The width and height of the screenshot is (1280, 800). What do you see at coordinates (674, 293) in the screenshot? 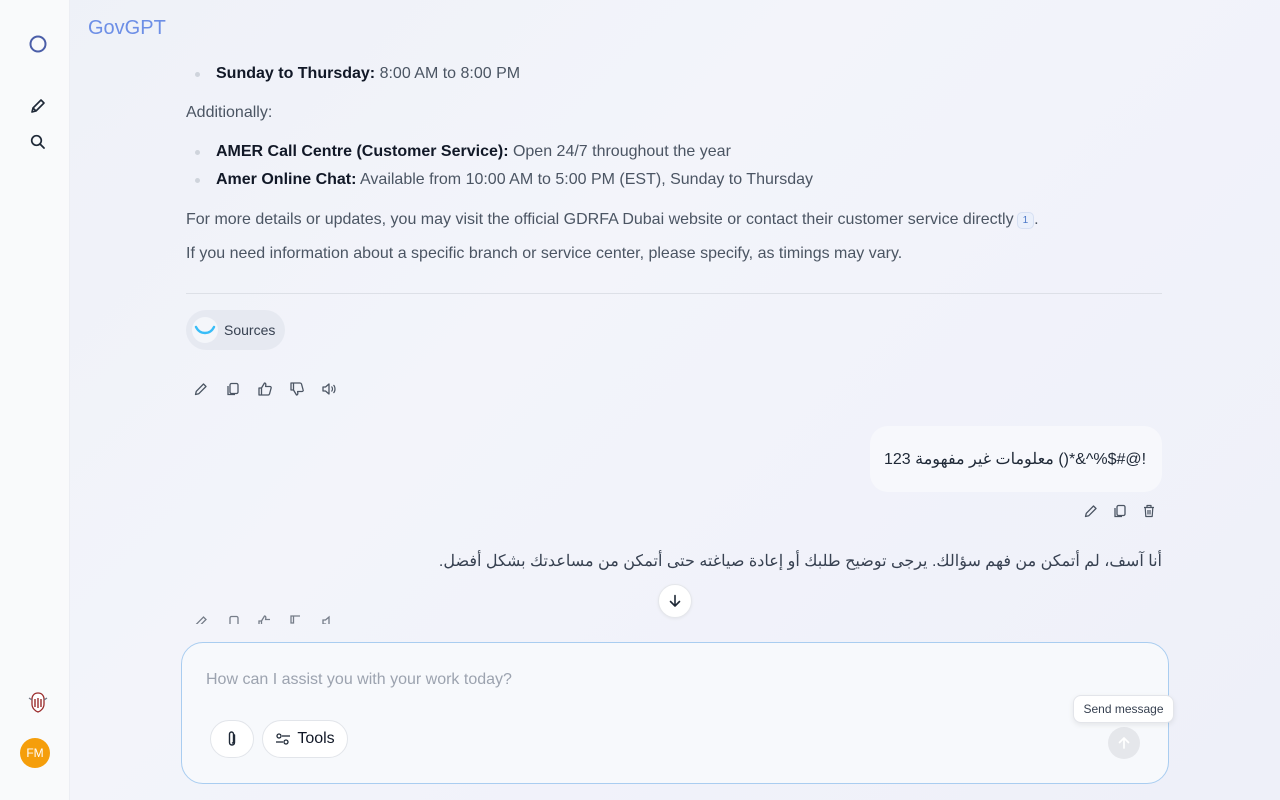
I see `divider` at bounding box center [674, 293].